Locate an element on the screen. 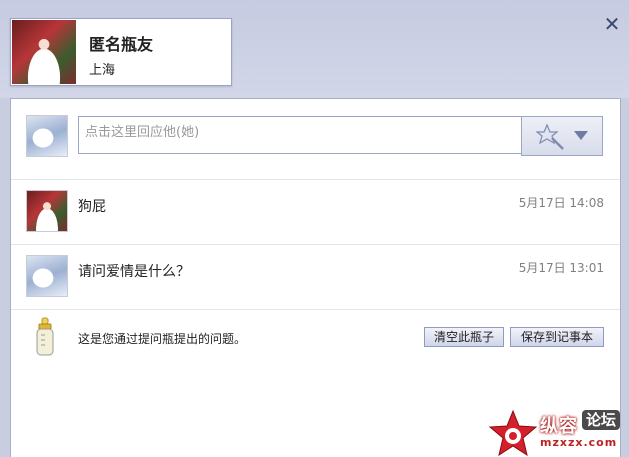 This screenshot has width=629, height=457. emote-button is located at coordinates (562, 136).